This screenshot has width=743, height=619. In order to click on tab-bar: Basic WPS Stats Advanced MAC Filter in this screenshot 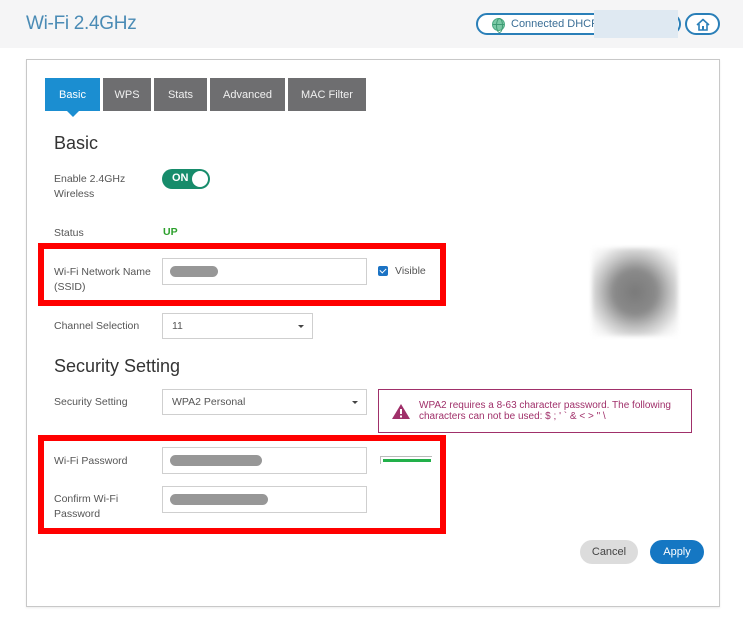, I will do `click(205, 97)`.